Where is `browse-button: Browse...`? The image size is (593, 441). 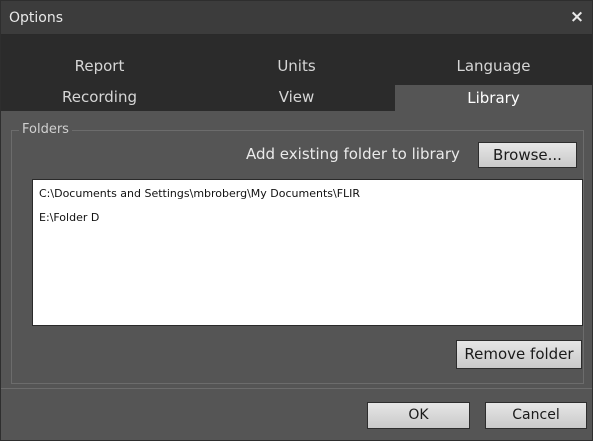
browse-button: Browse... is located at coordinates (527, 155).